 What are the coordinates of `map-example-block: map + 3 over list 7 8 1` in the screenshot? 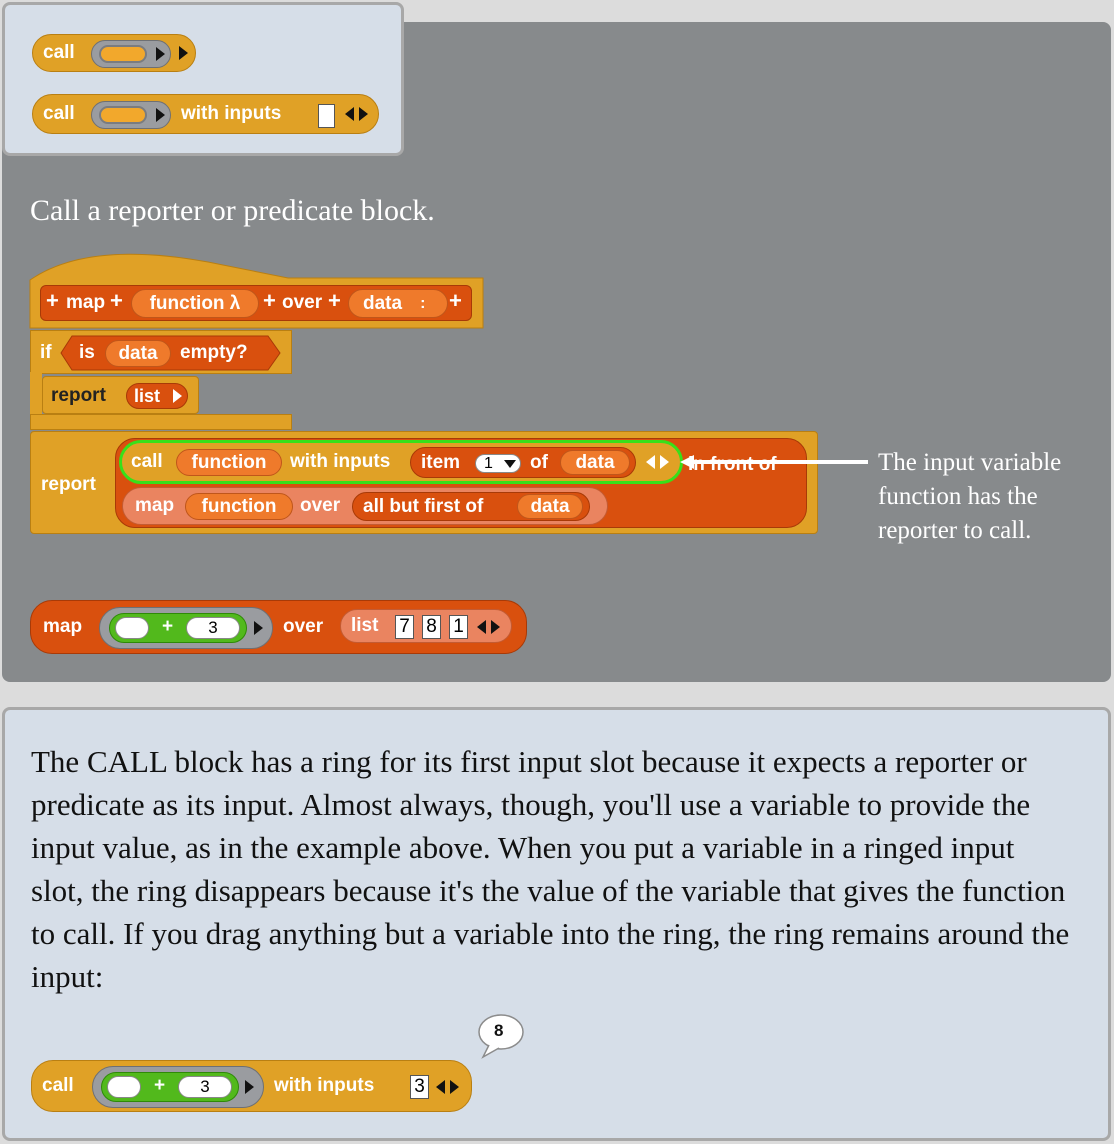 It's located at (278, 627).